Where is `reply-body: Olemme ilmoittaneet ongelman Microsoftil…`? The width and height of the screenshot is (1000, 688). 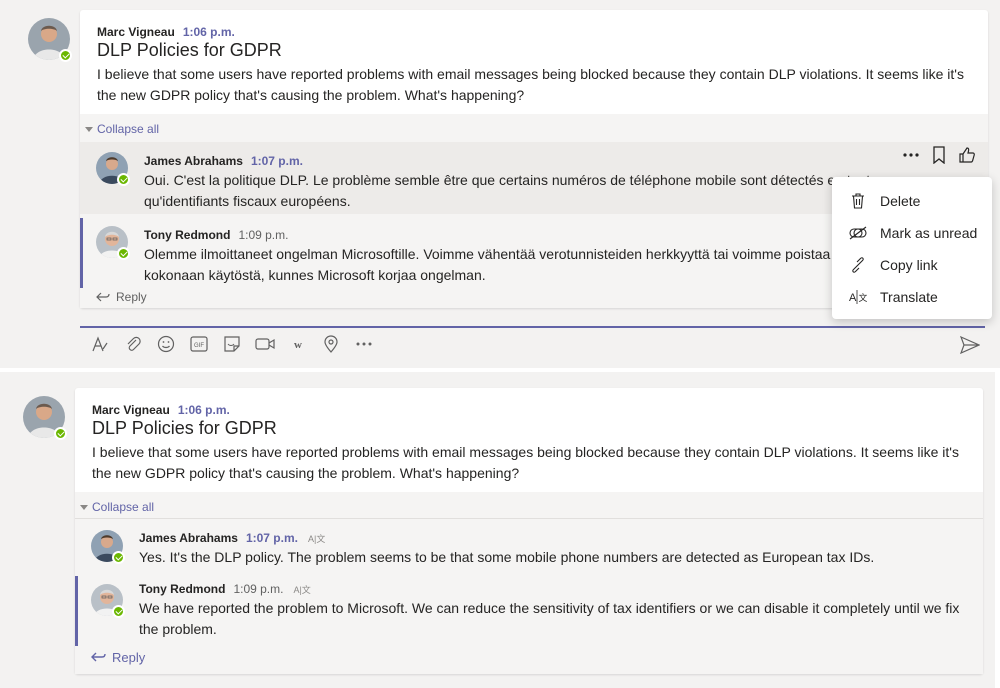 reply-body: Olemme ilmoittaneet ongelman Microsoftil… is located at coordinates (500, 264).